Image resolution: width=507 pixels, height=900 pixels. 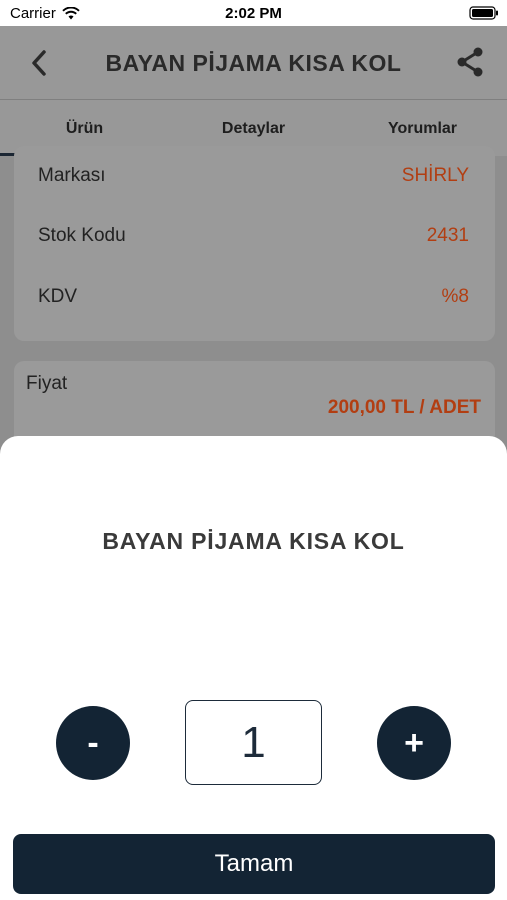 I want to click on sheet-title: BAYAN PİJAMA KISA KOL, so click(x=253, y=541).